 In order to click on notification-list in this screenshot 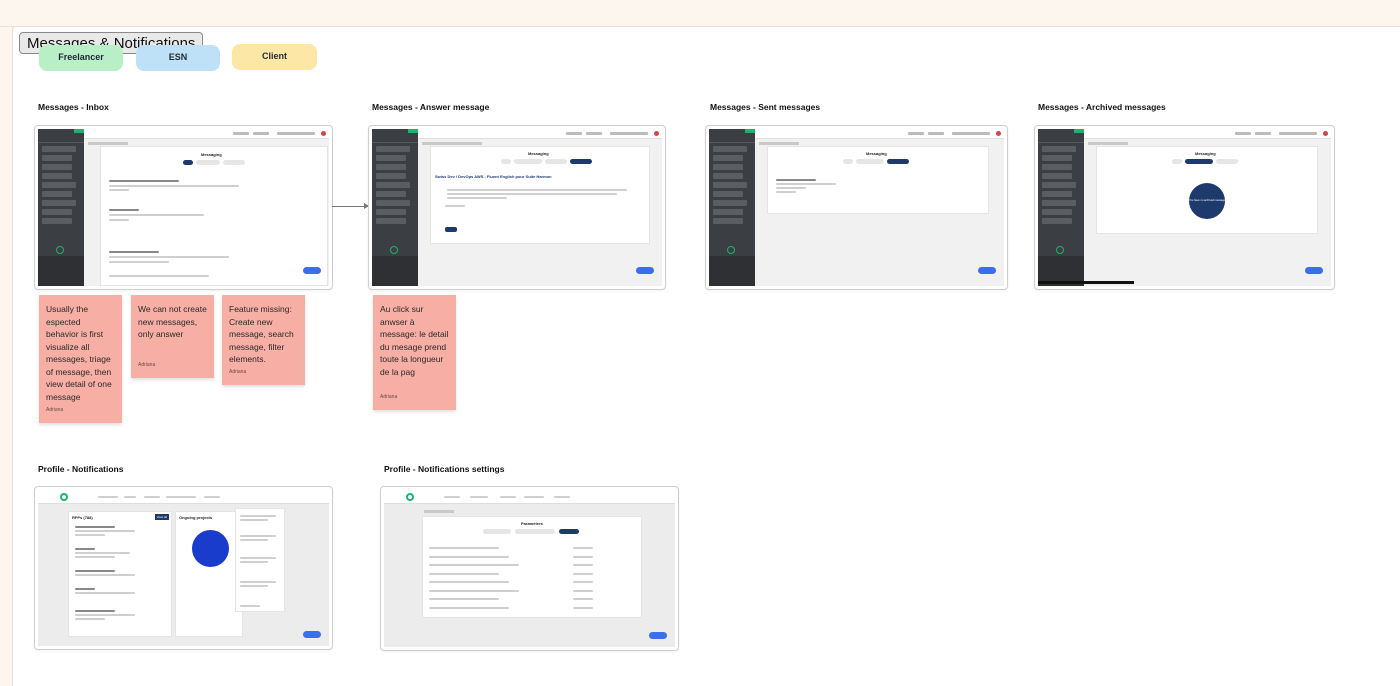, I will do `click(260, 560)`.